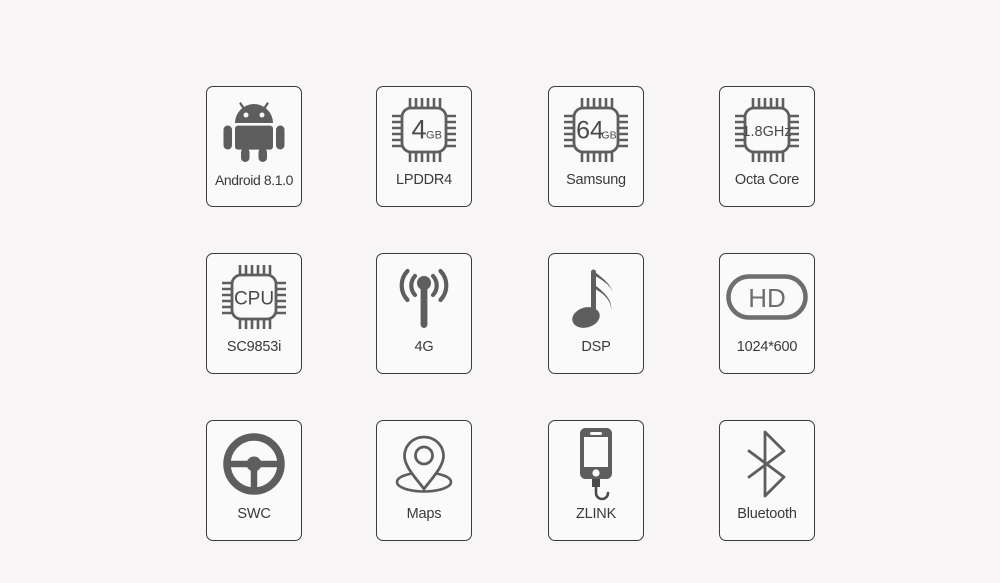 Image resolution: width=1000 pixels, height=583 pixels. Describe the element at coordinates (254, 299) in the screenshot. I see `chip-value: CPU` at that location.